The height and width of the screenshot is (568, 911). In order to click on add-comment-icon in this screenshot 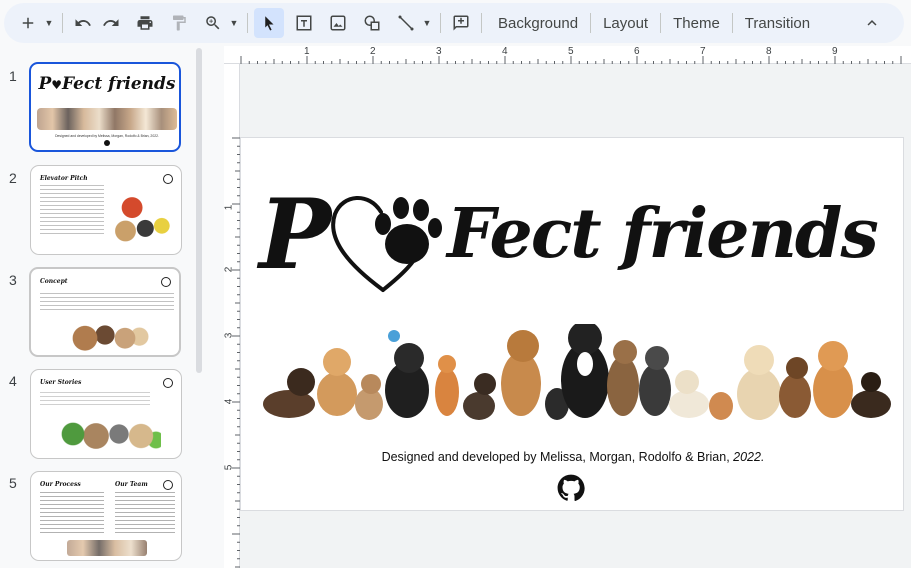, I will do `click(461, 23)`.